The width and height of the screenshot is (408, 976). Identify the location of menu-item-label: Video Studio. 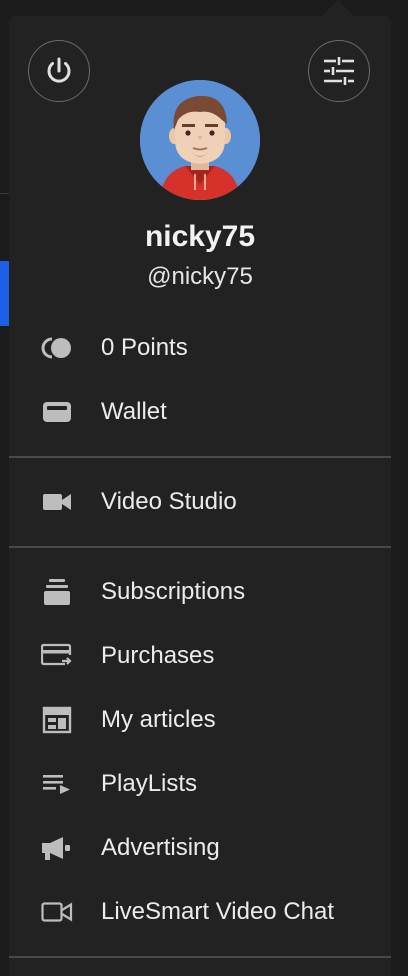
(169, 501).